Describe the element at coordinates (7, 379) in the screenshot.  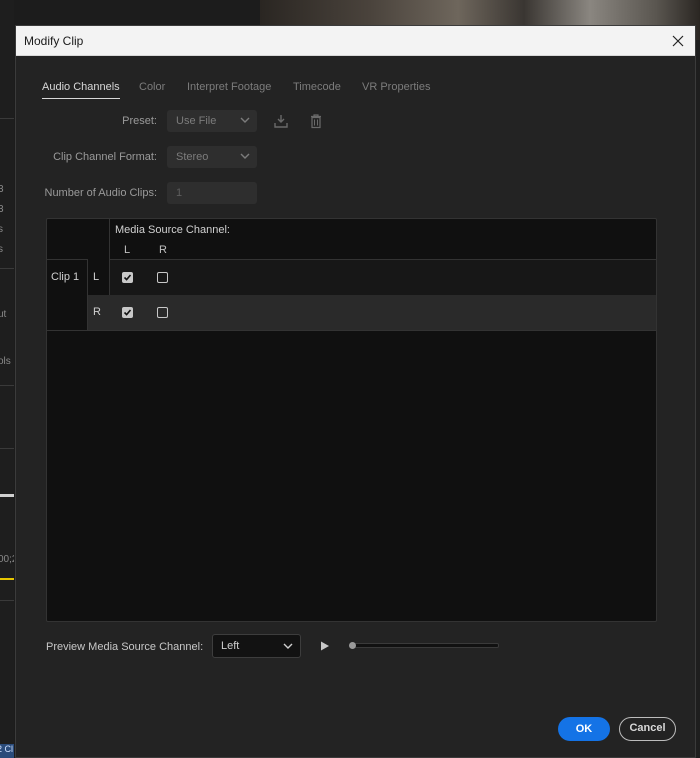
I see `background-left-panel: 3 3 s s ut ols 00;2 2 Cl` at that location.